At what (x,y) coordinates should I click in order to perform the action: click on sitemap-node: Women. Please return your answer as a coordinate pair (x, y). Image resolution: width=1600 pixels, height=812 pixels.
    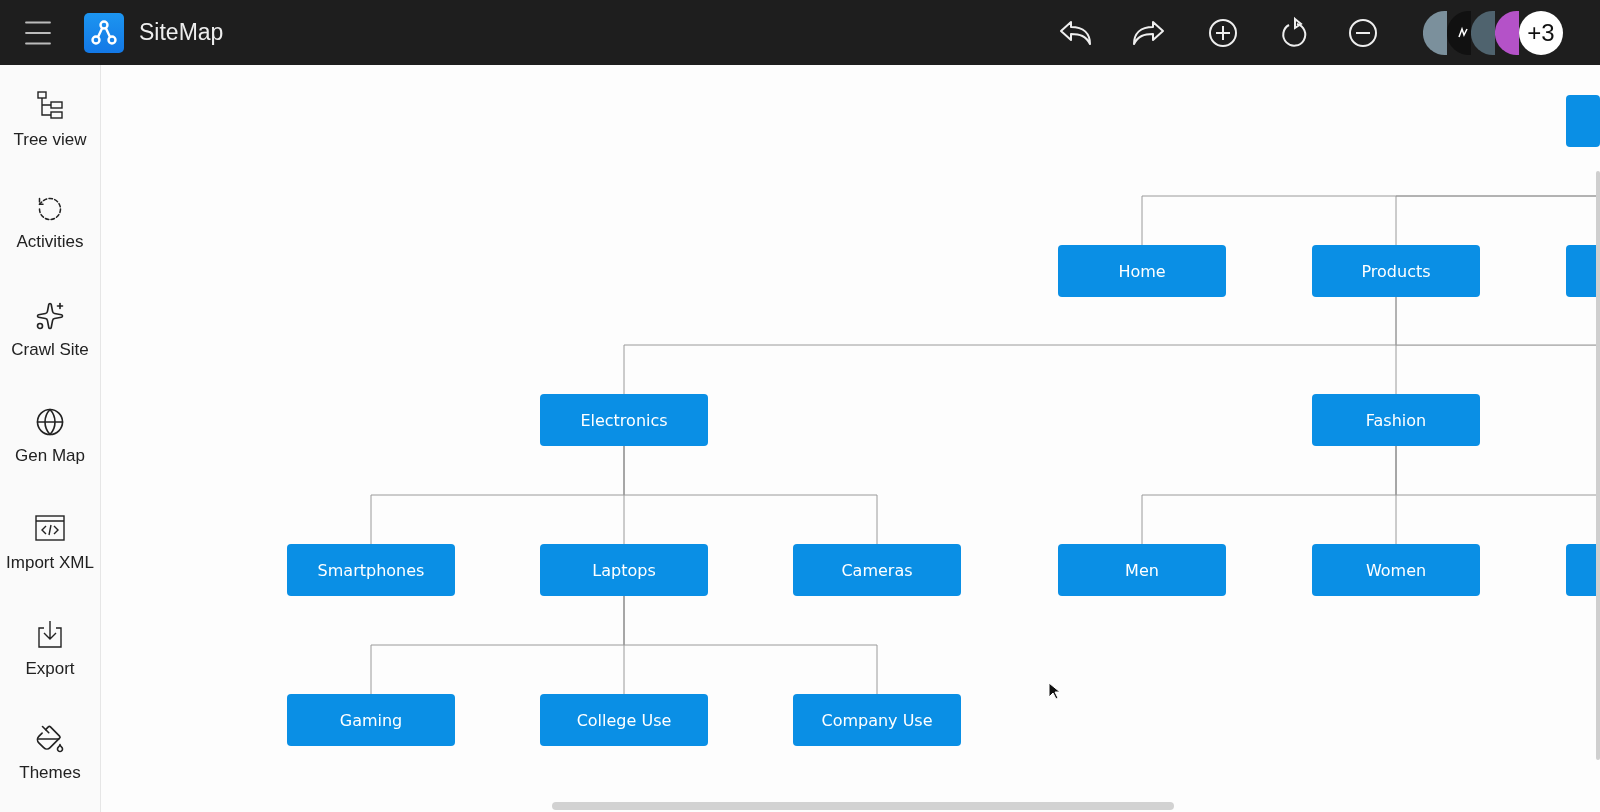
    Looking at the image, I should click on (1396, 570).